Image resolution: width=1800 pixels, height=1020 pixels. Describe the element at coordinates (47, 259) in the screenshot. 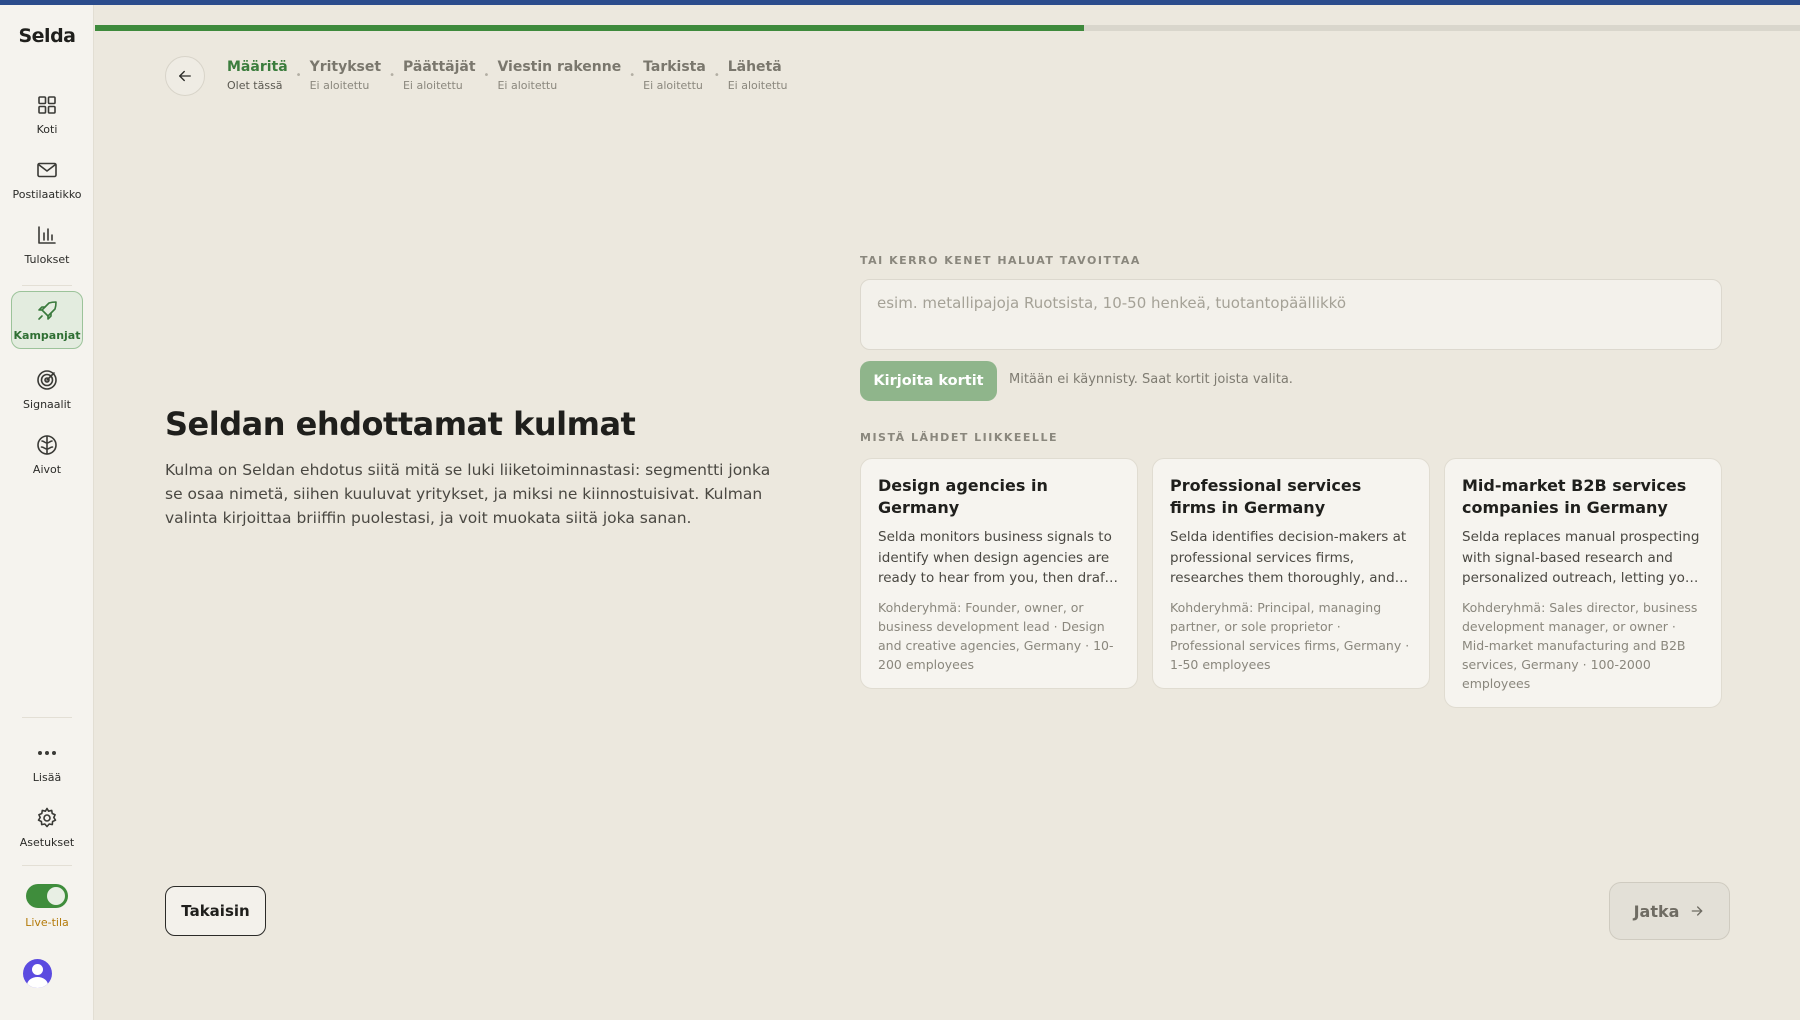

I see `sidebar-item-label: Tulokset` at that location.